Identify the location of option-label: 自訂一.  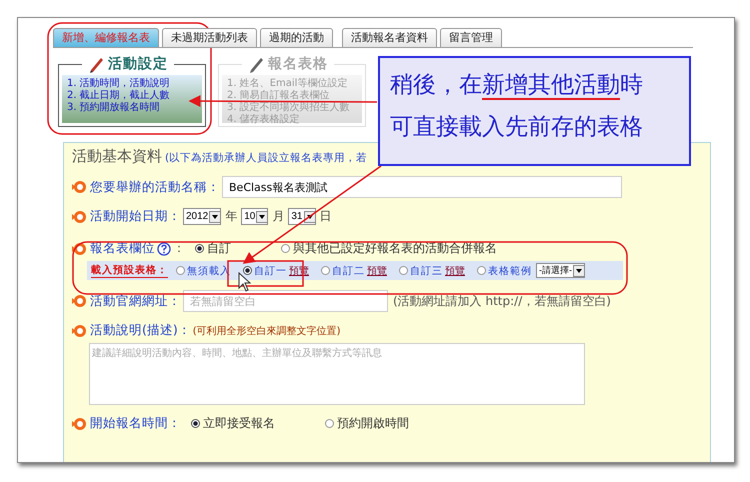
(270, 271).